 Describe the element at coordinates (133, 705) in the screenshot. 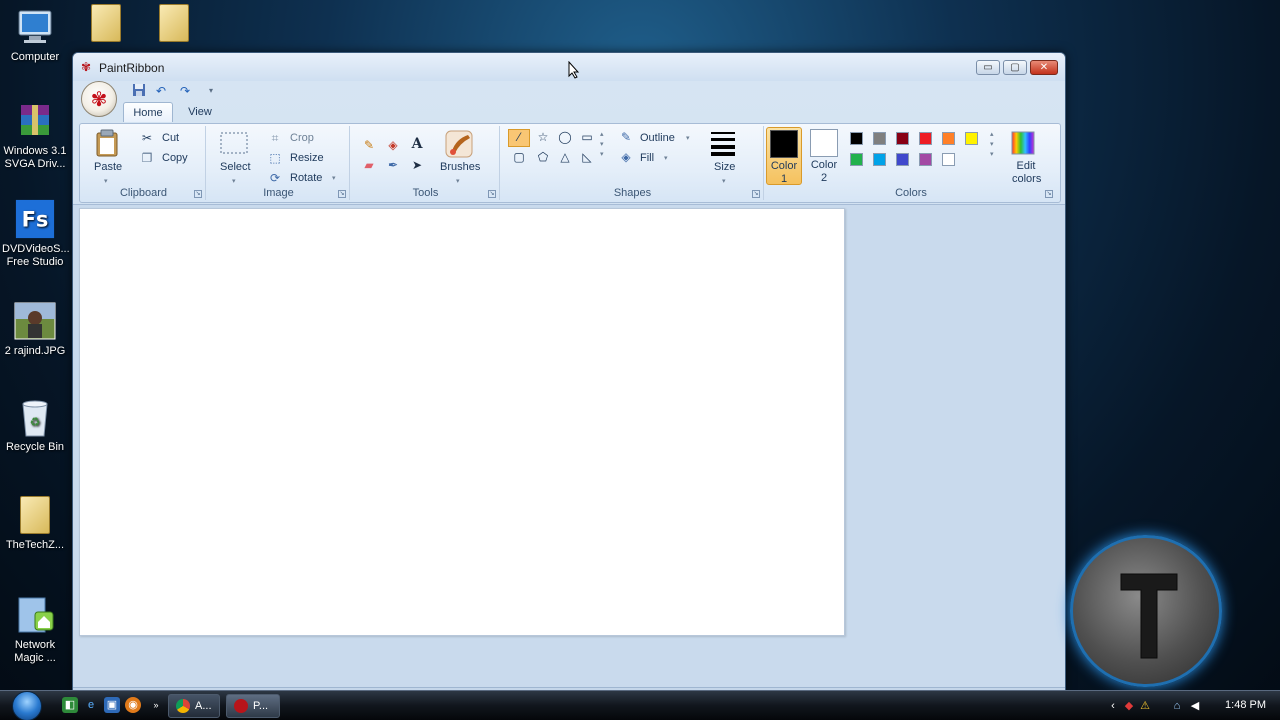

I see `firefox-icon: ◉` at that location.